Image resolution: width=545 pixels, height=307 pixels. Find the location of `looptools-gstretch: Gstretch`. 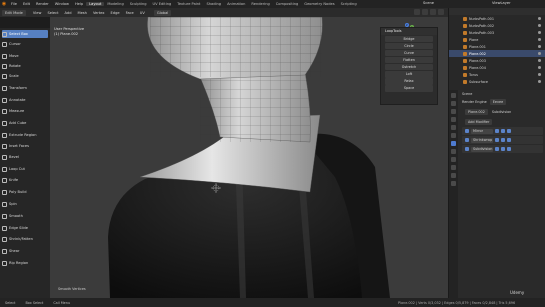

looptools-gstretch: Gstretch is located at coordinates (409, 67).